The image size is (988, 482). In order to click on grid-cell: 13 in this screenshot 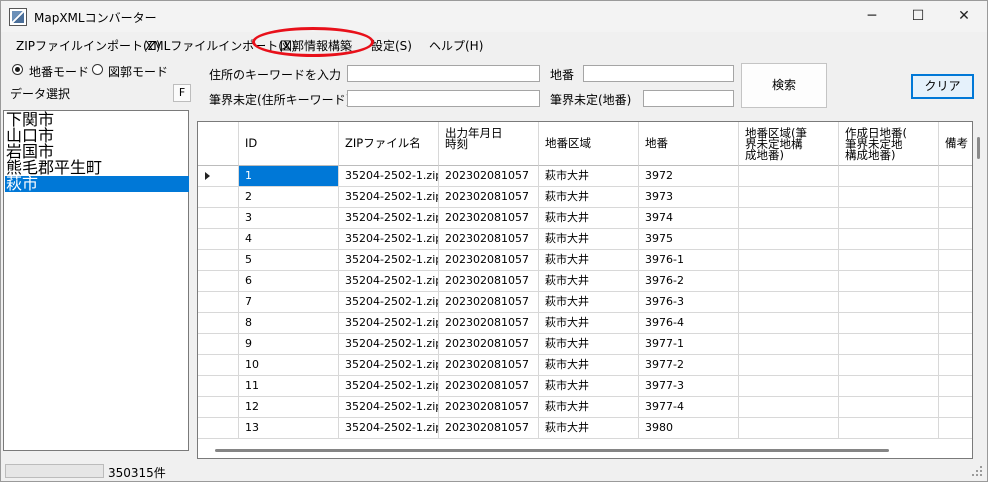, I will do `click(289, 428)`.